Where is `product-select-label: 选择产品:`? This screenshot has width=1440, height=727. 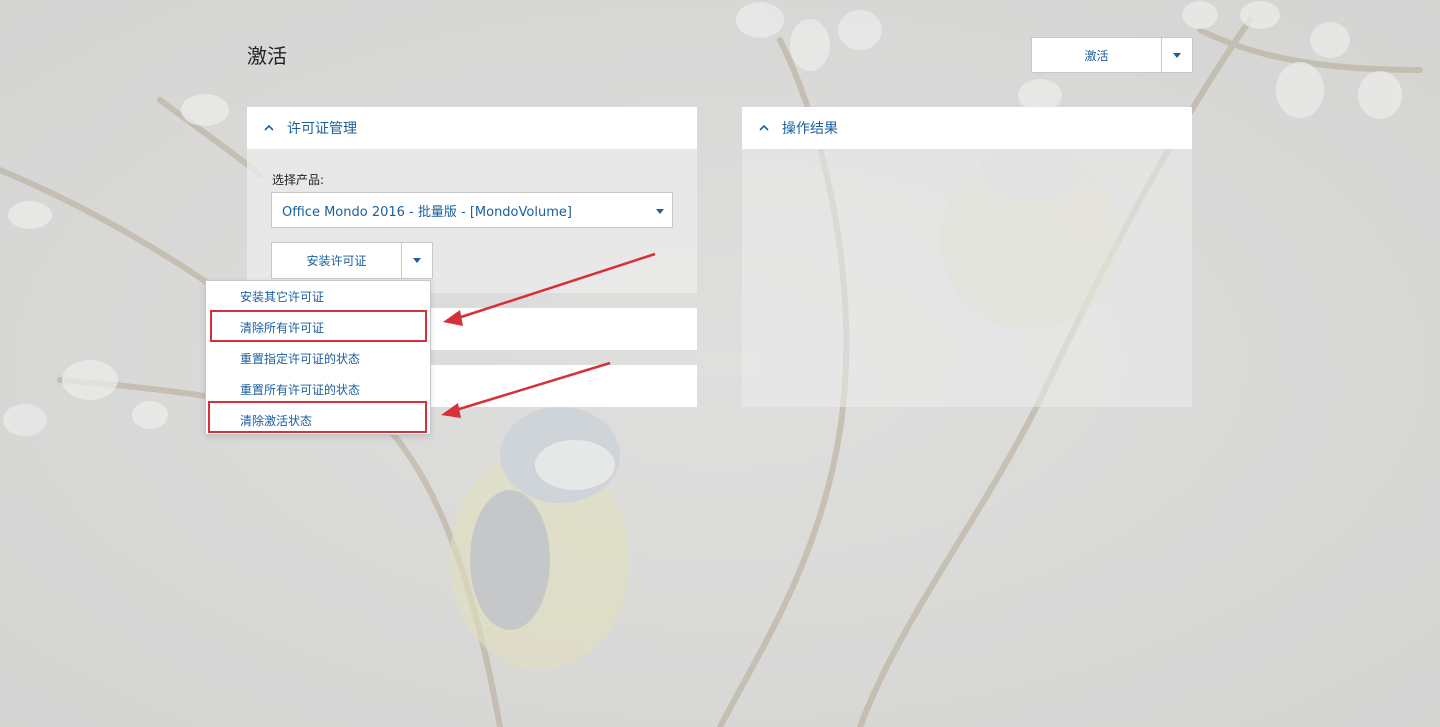 product-select-label: 选择产品: is located at coordinates (298, 180).